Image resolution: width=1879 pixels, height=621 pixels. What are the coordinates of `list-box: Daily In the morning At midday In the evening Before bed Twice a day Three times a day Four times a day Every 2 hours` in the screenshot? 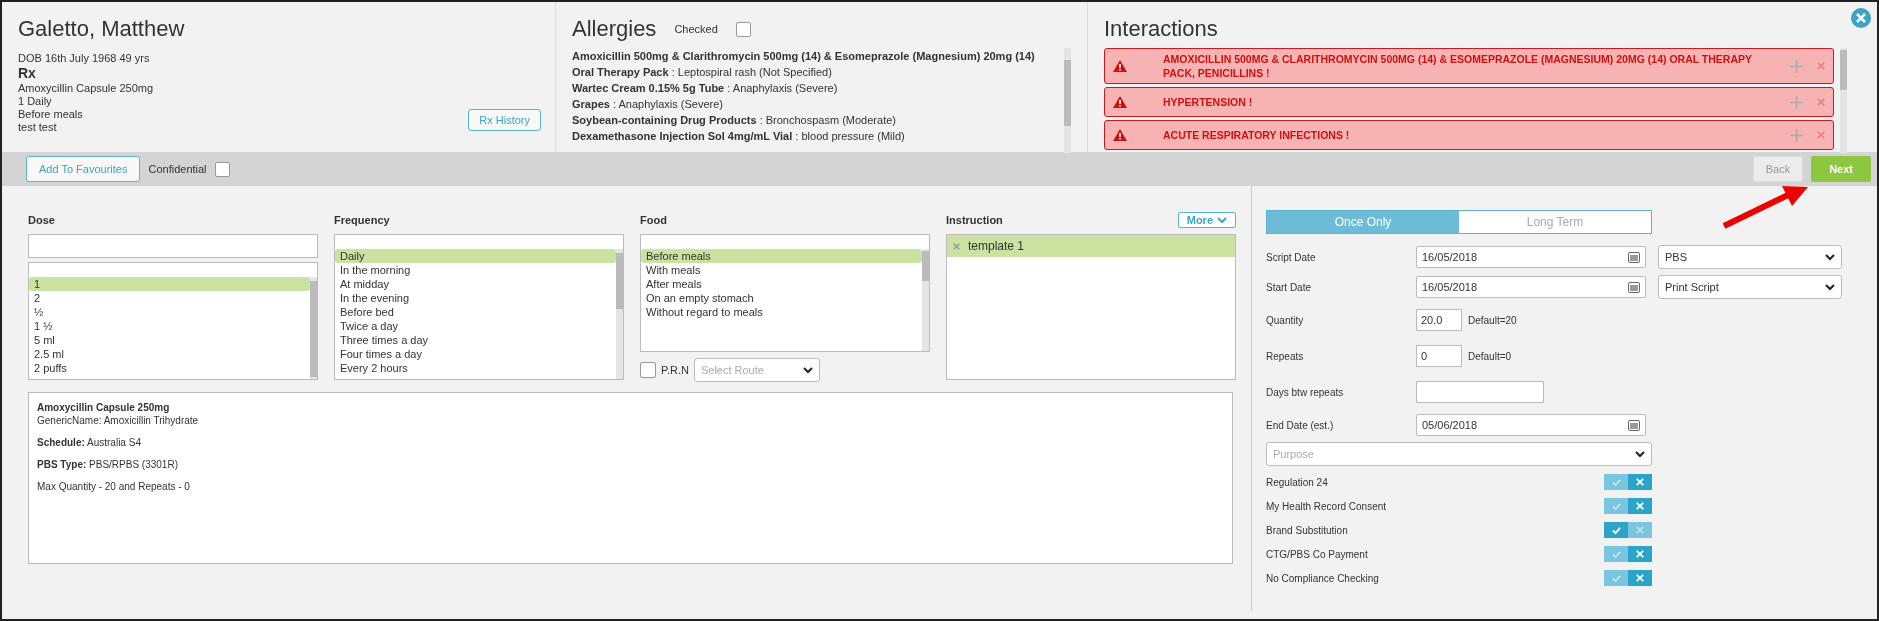 It's located at (479, 307).